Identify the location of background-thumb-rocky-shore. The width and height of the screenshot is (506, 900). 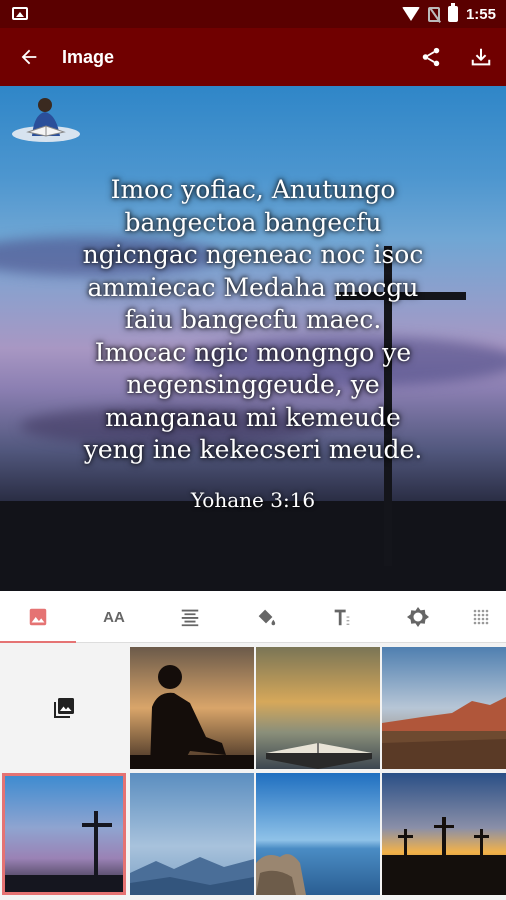
(318, 834).